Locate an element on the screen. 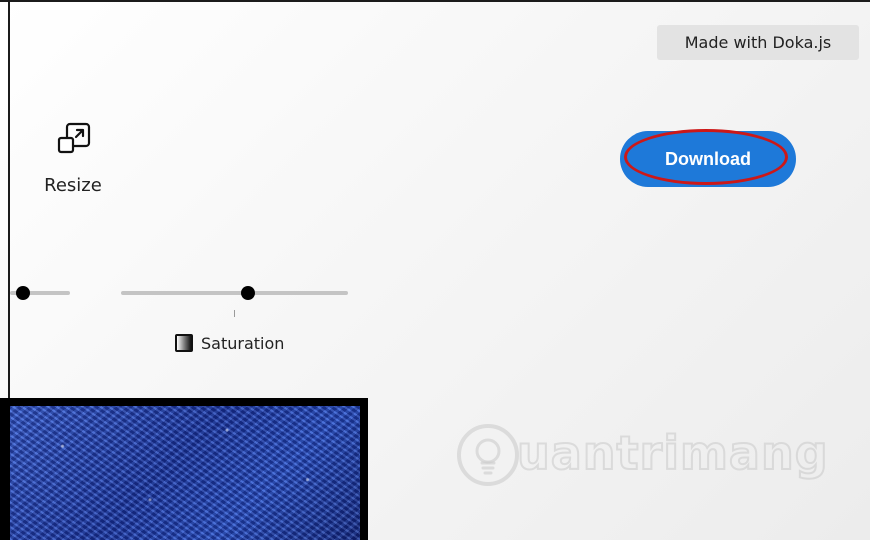  resize-label: Resize is located at coordinates (73, 185).